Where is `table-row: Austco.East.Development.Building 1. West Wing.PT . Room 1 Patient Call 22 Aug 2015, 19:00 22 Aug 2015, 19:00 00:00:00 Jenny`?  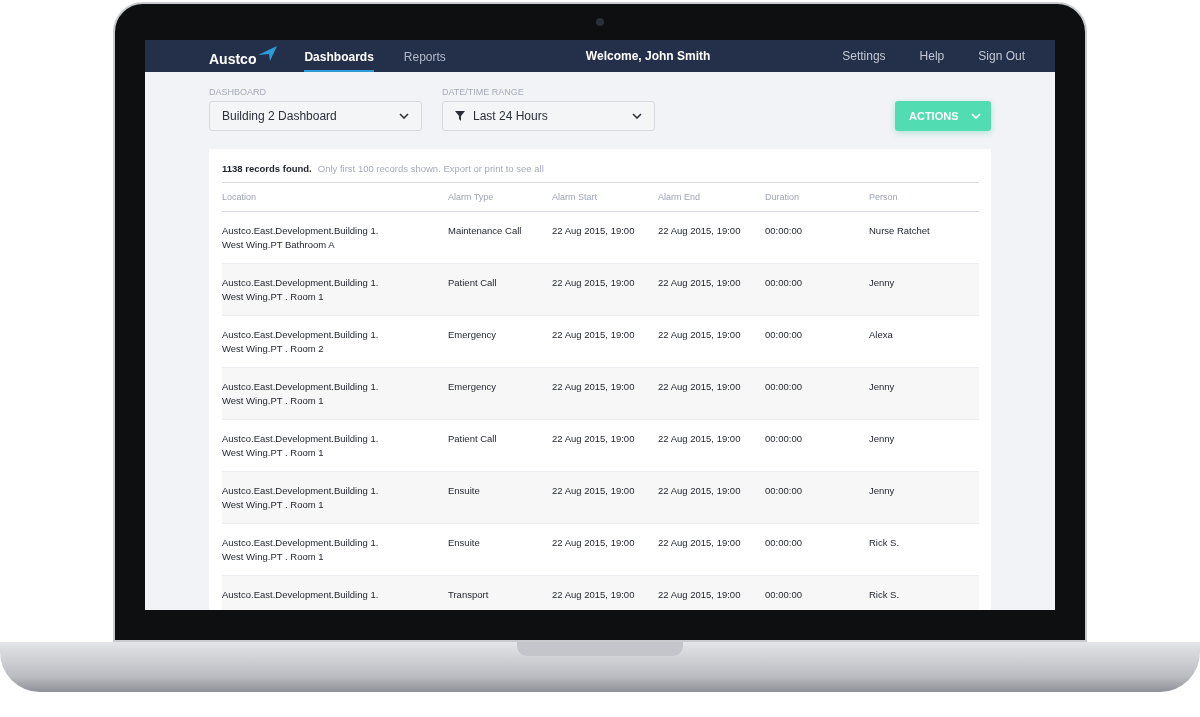
table-row: Austco.East.Development.Building 1. West Wing.PT . Room 1 Patient Call 22 Aug 2015, 19:00 22 Aug 2015, 19:00 00:00:00 Jenny is located at coordinates (600, 290).